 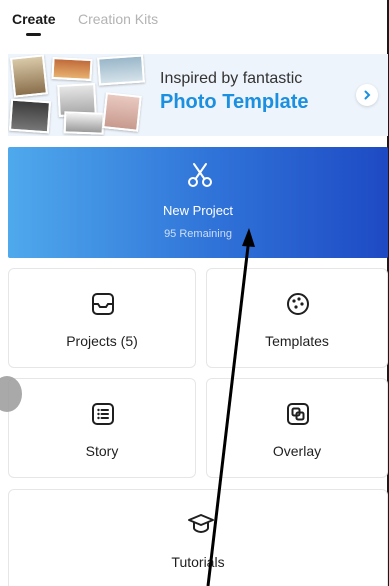 I want to click on annotation-arrow, so click(x=230, y=407).